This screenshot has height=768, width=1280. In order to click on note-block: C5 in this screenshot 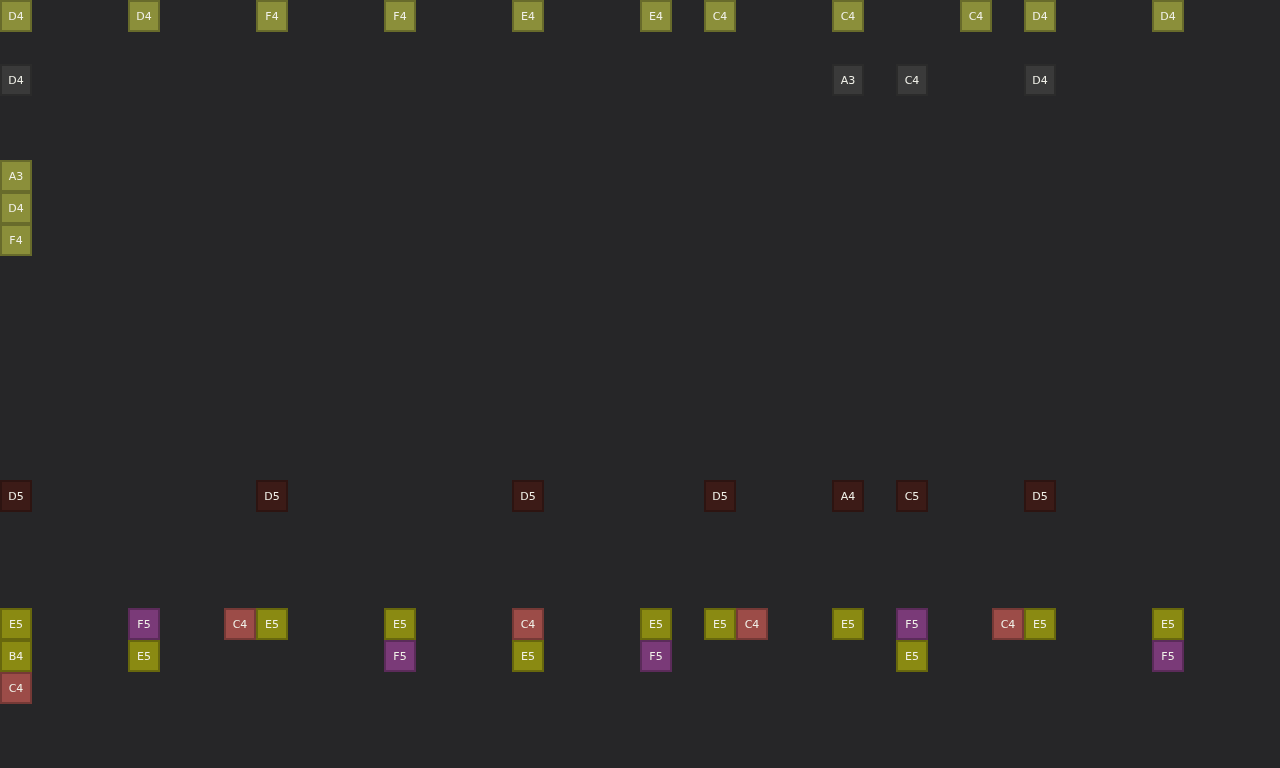, I will do `click(912, 496)`.